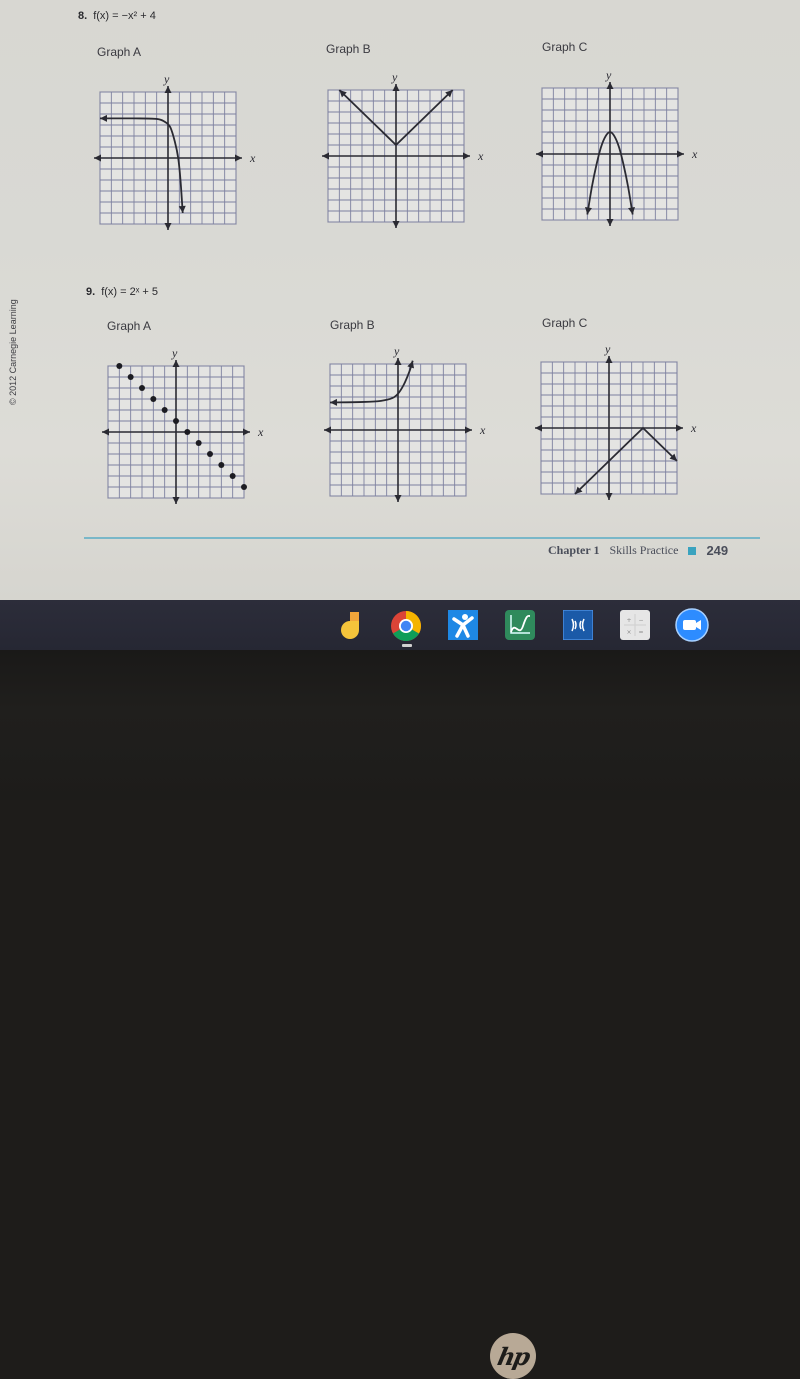 The width and height of the screenshot is (800, 1379). I want to click on taskbar: + − × =, so click(400, 625).